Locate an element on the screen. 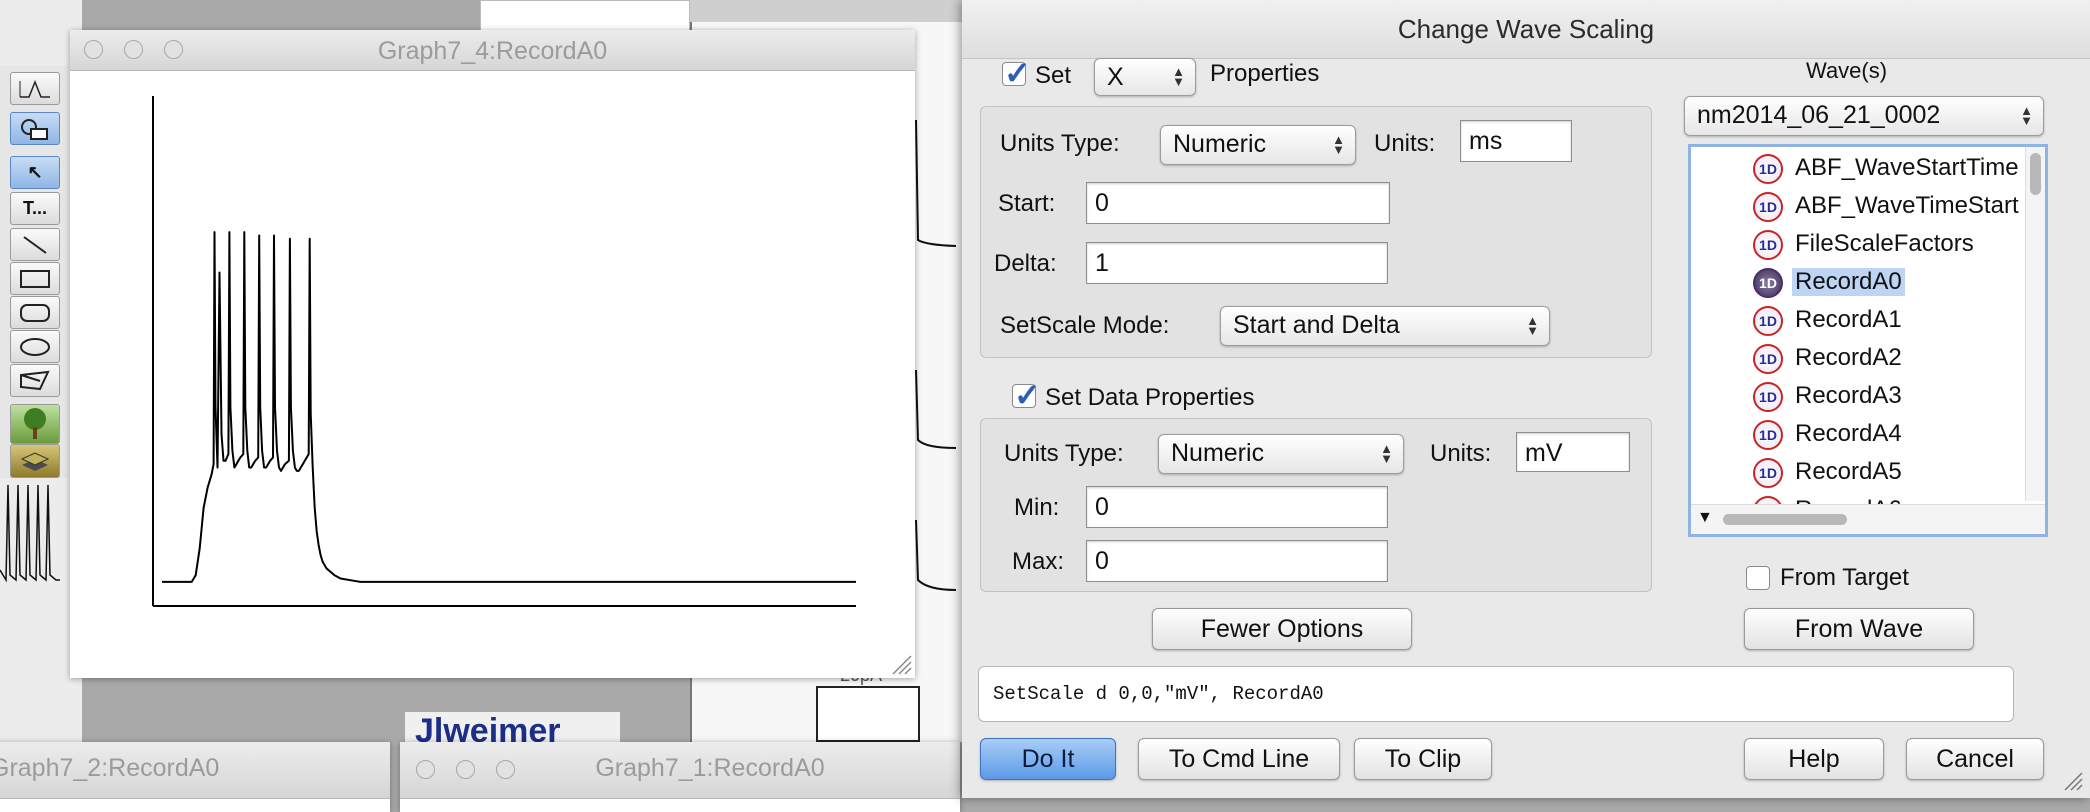  from-wave-button: From Wave is located at coordinates (1859, 629).